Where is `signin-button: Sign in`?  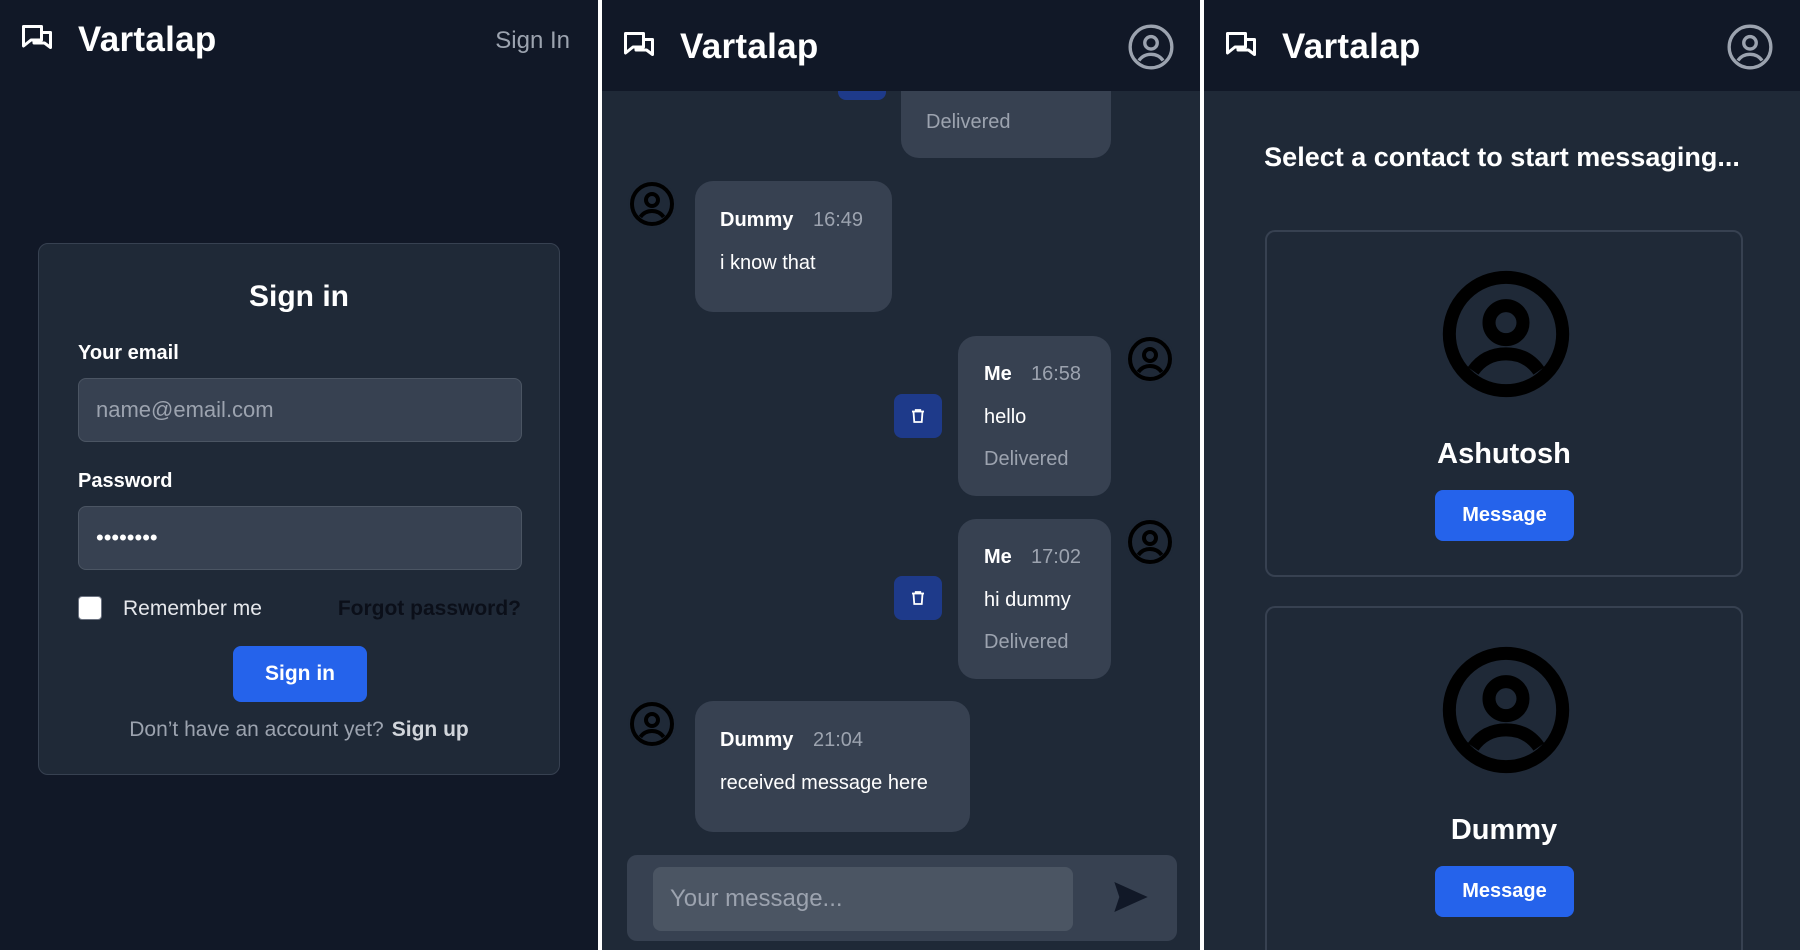
signin-button: Sign in is located at coordinates (300, 674).